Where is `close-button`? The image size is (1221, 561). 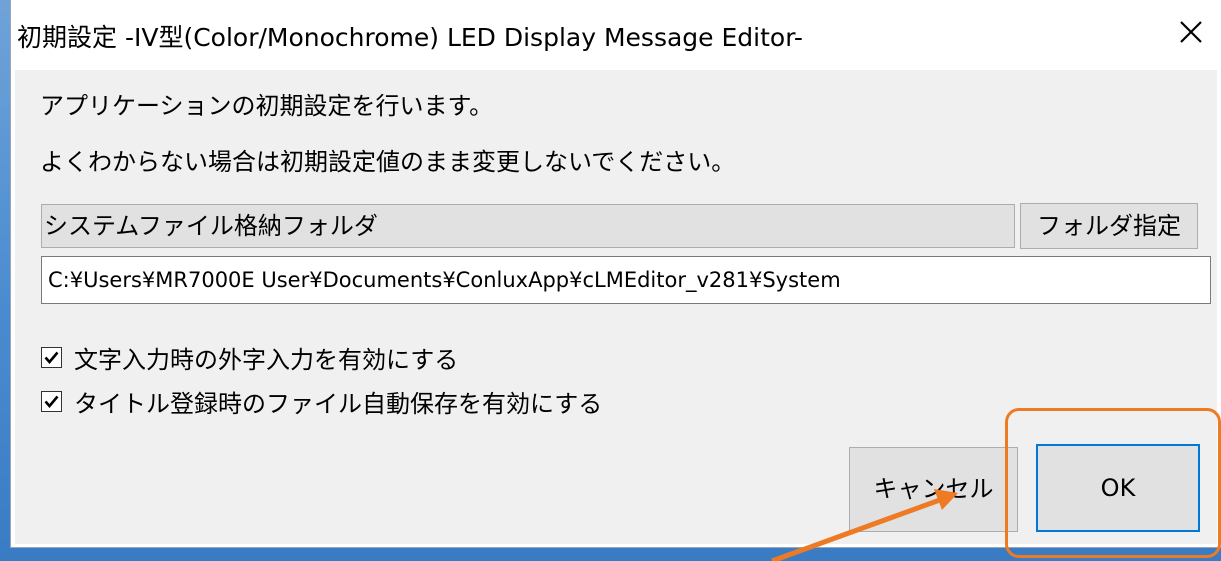
close-button is located at coordinates (1191, 32).